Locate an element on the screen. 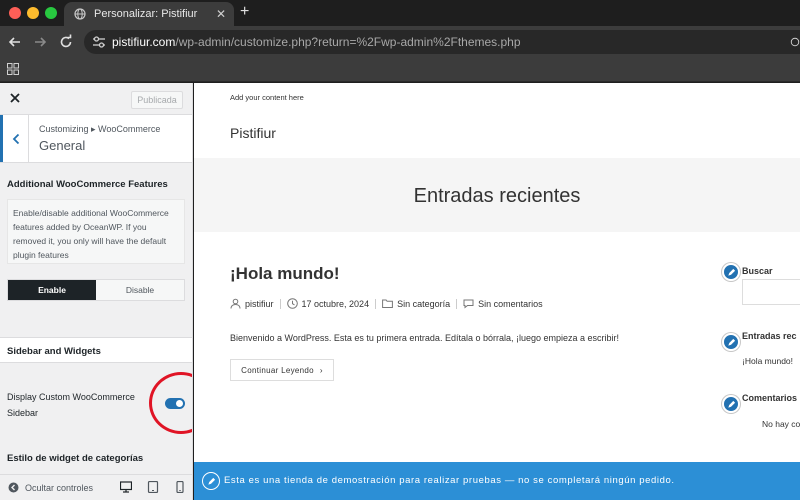 The width and height of the screenshot is (800, 500). search-input is located at coordinates (771, 292).